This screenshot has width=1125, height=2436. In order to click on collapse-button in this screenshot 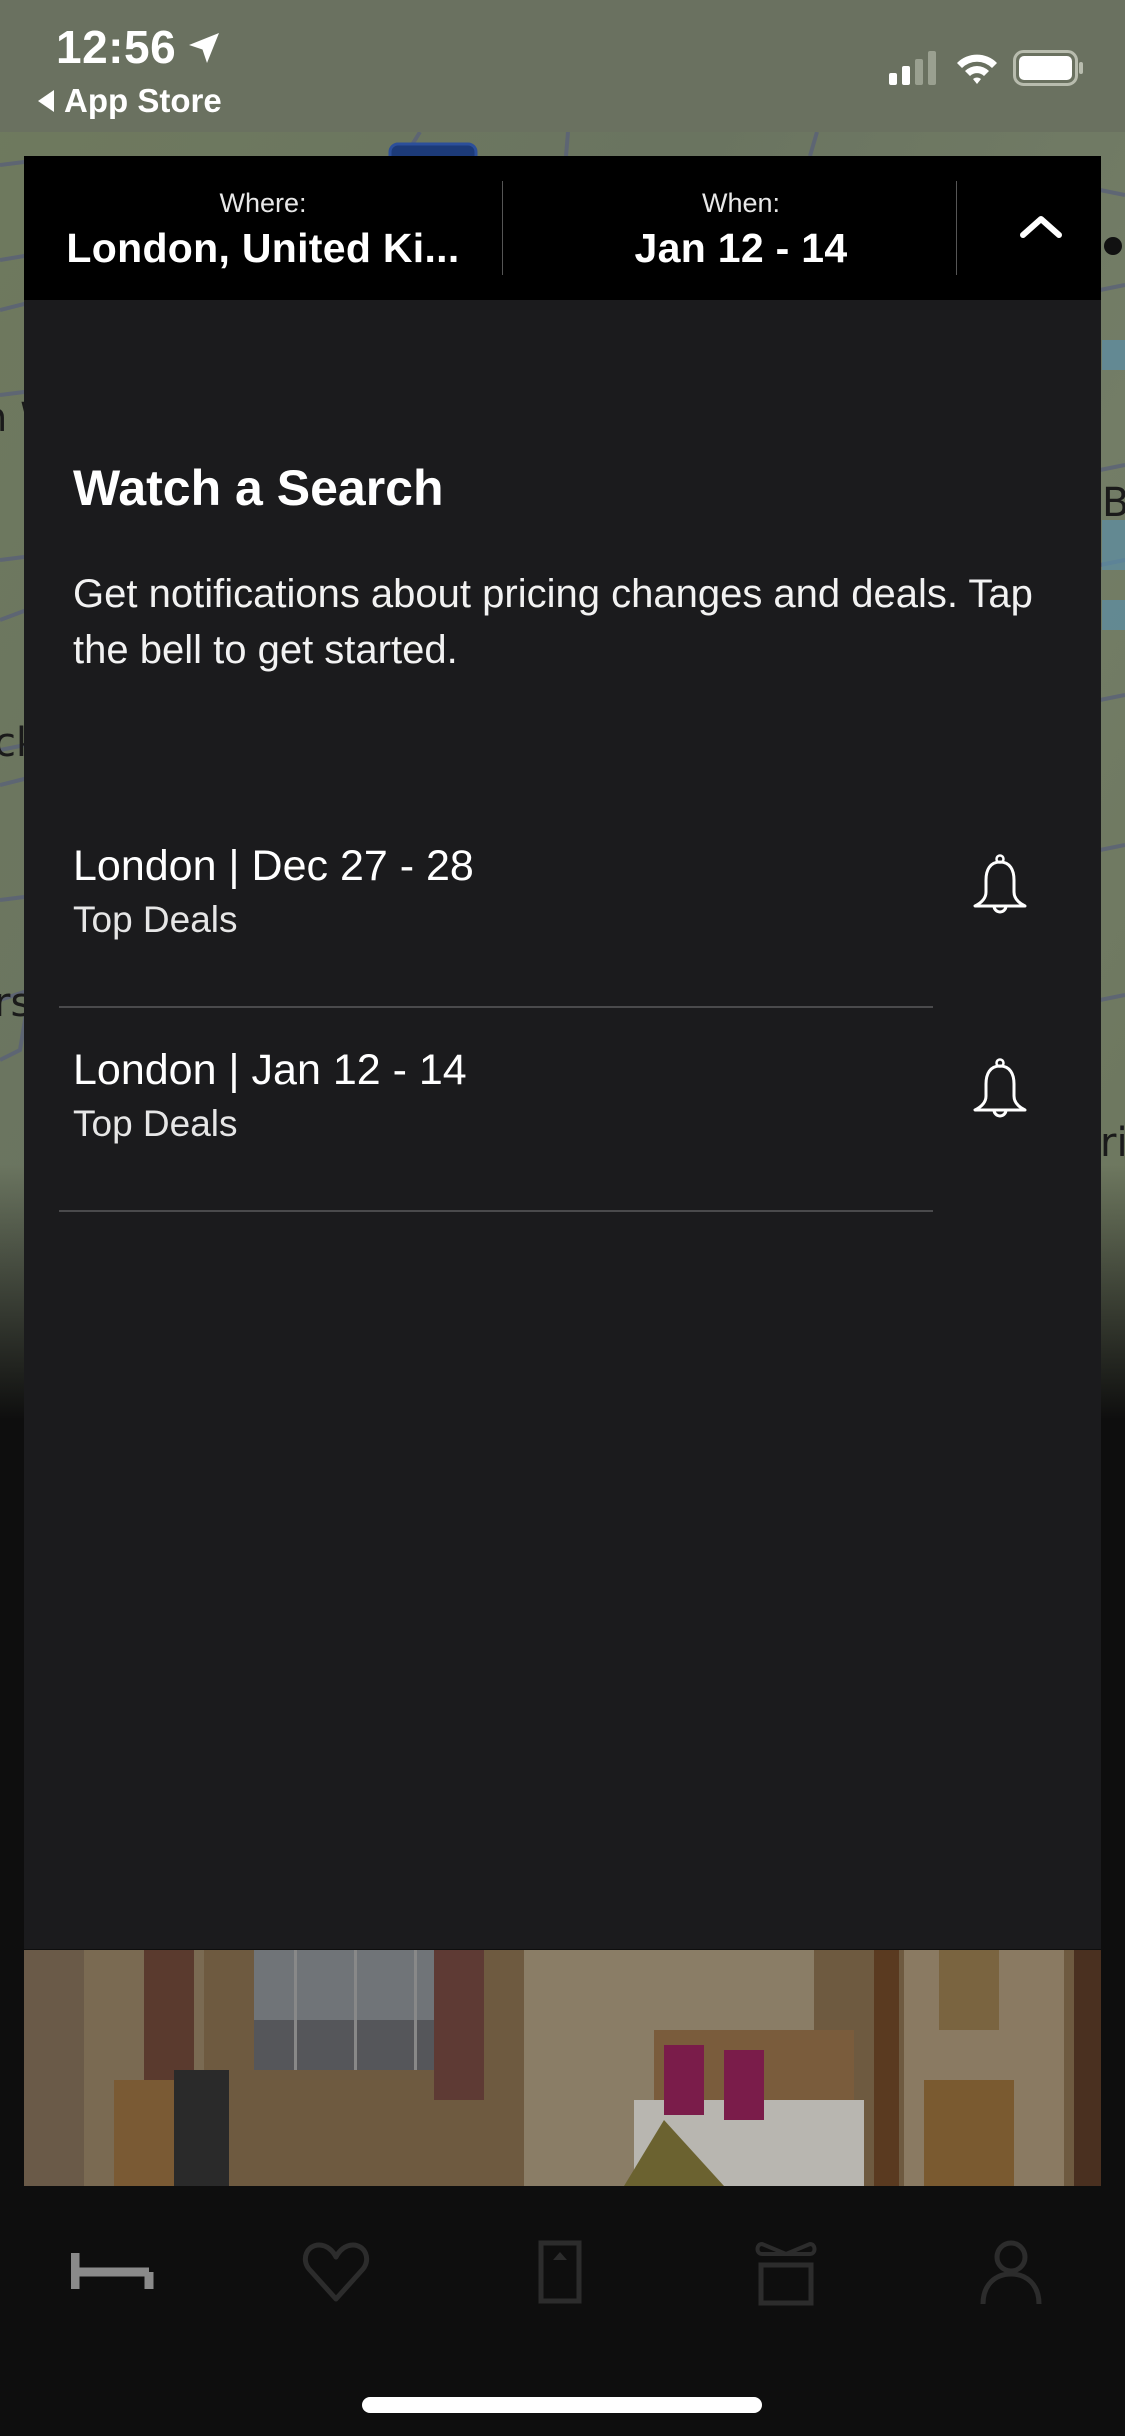, I will do `click(1040, 228)`.